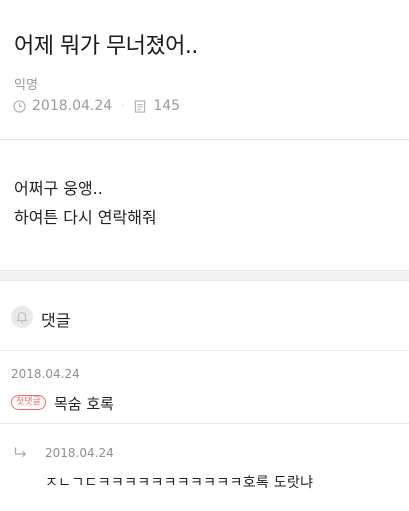  I want to click on post-author: 익명, so click(26, 85).